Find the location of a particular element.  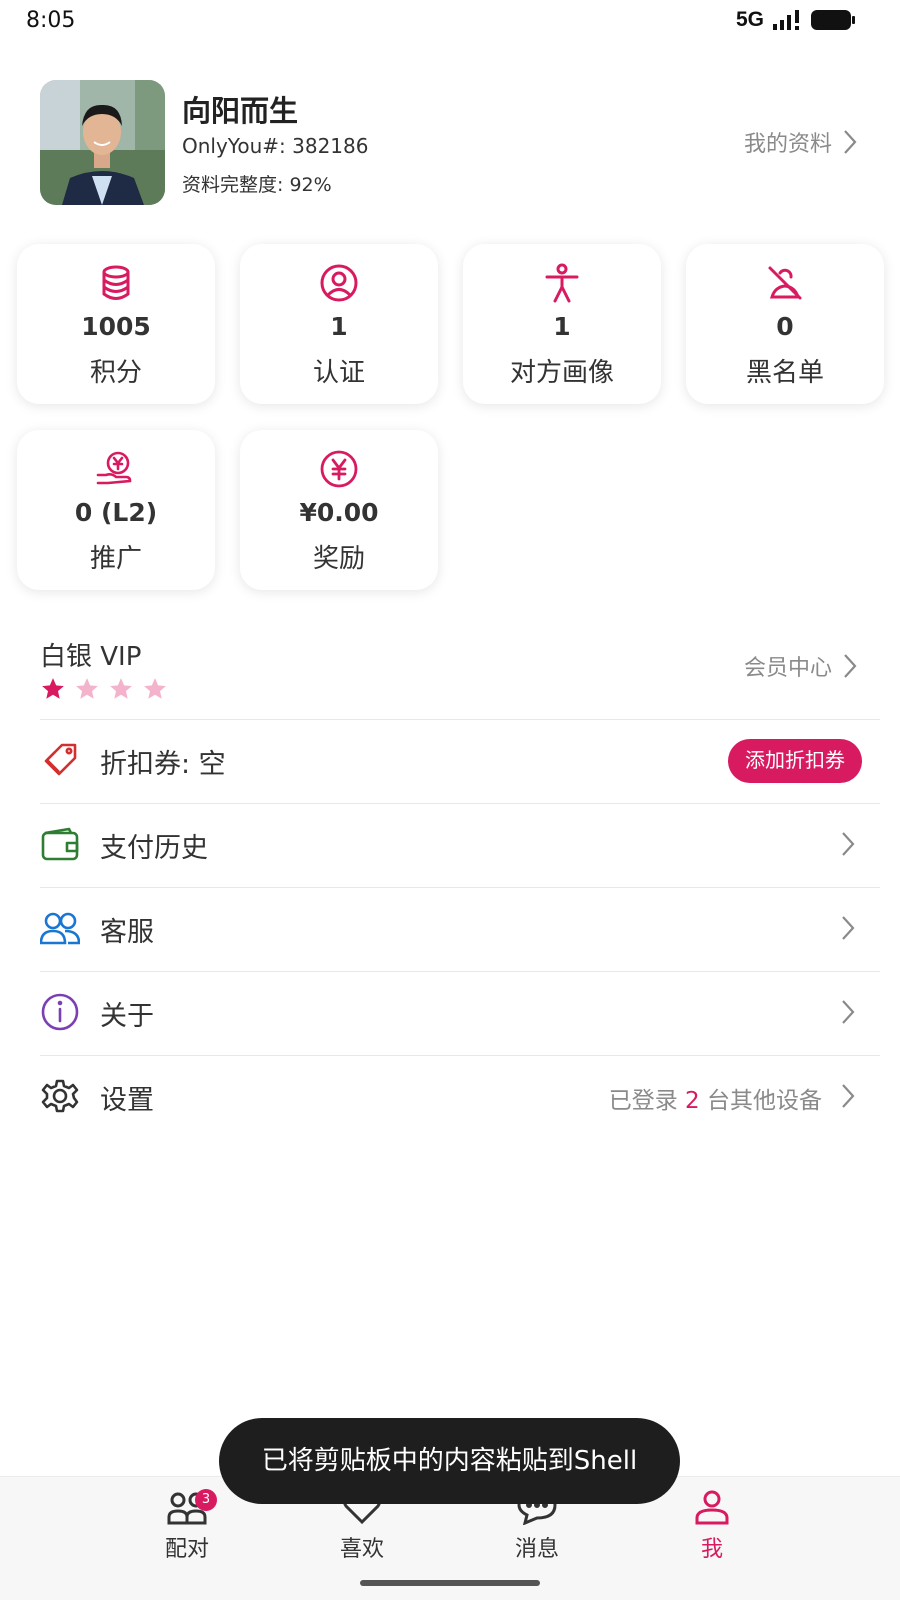

star-filled-icon is located at coordinates (53, 688).